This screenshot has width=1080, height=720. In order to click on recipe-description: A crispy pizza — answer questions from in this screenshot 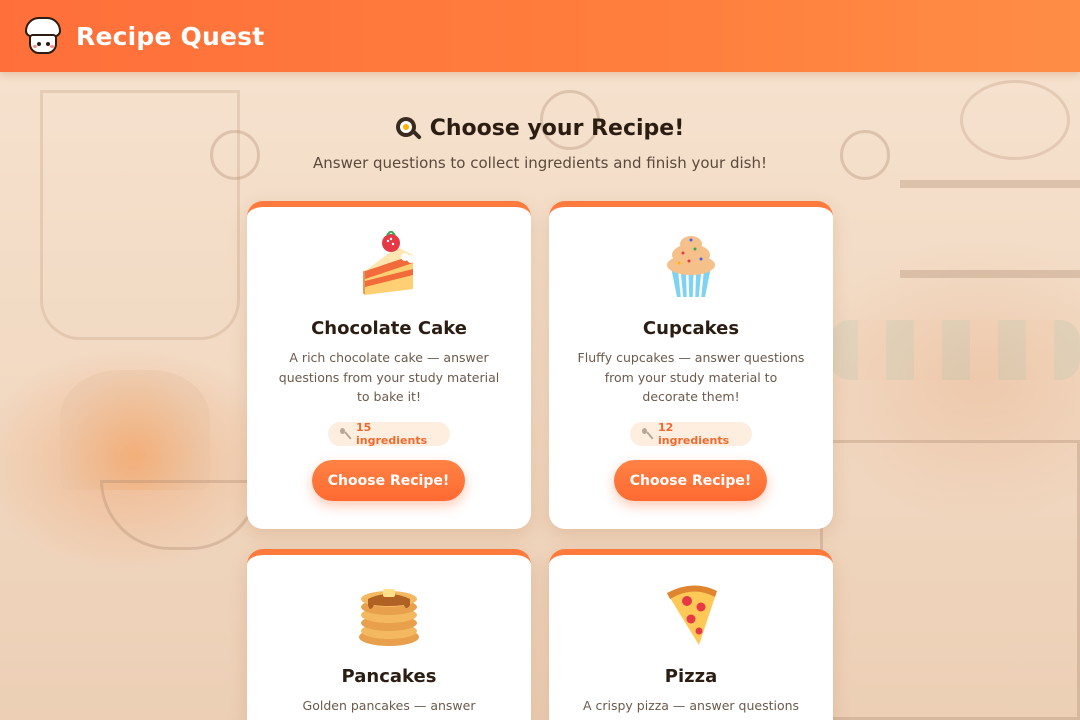, I will do `click(691, 709)`.